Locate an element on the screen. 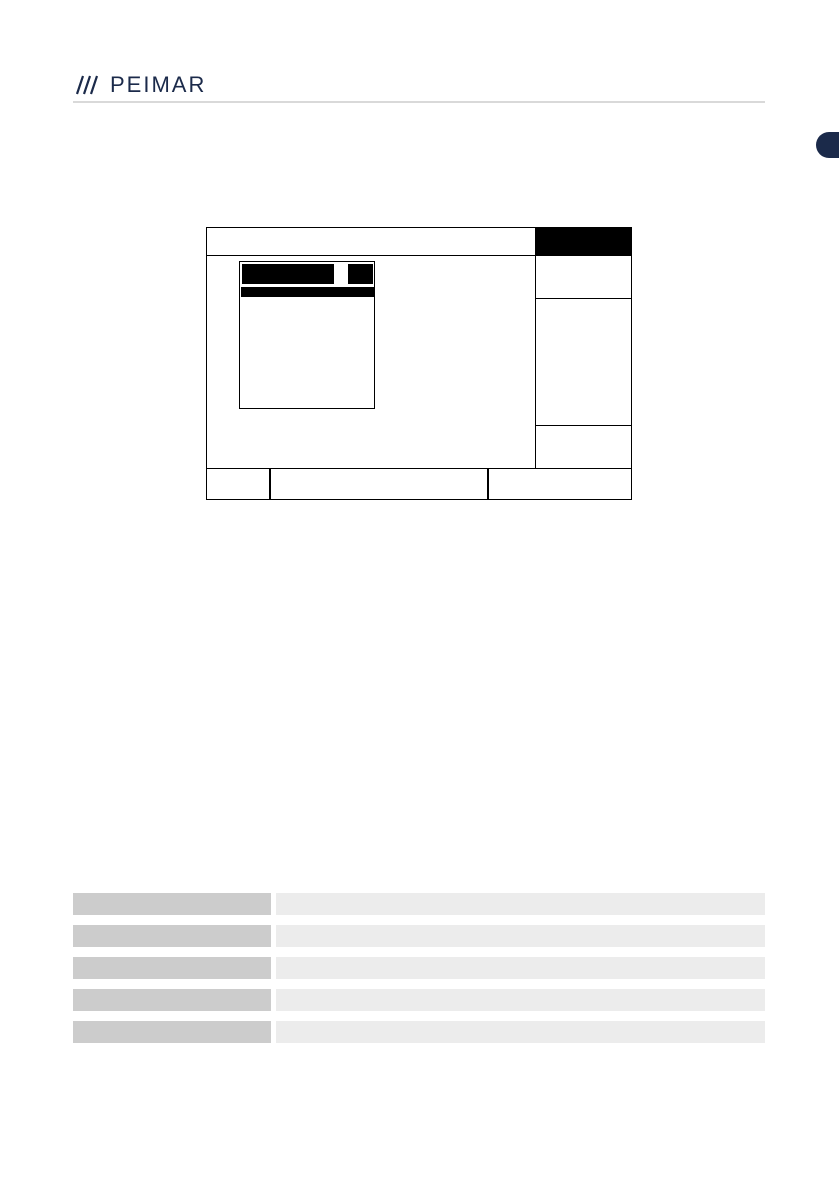 The width and height of the screenshot is (839, 1191). popup-header-end is located at coordinates (360, 274).